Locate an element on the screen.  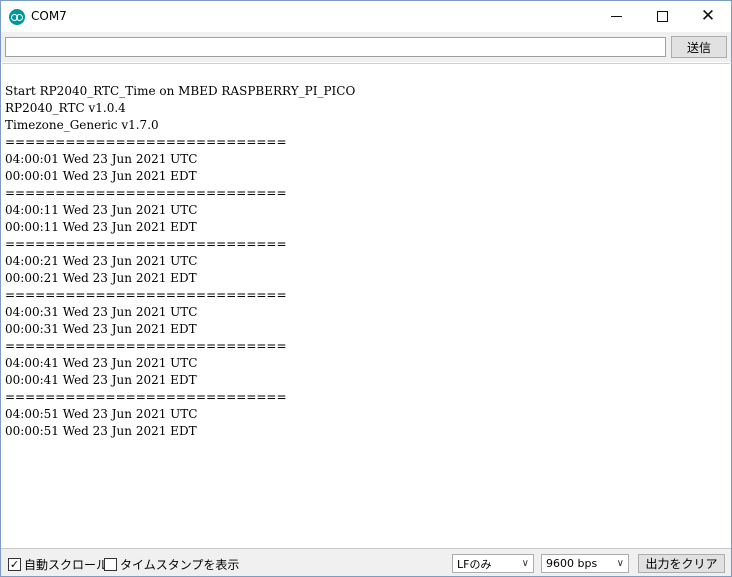
output-line: 04:00:41 Wed 23 Jun 2021 UTC is located at coordinates (101, 363).